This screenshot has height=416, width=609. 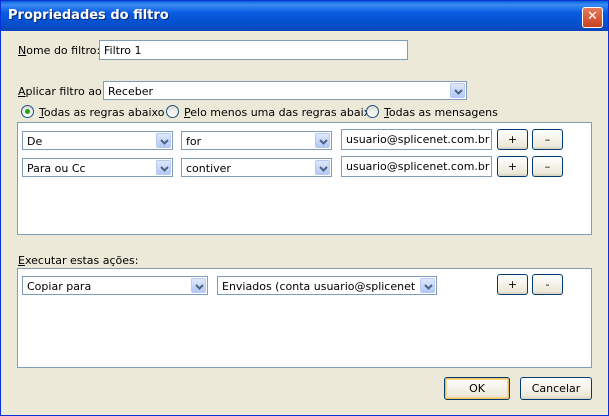 What do you see at coordinates (59, 286) in the screenshot?
I see `action-type-value: Copiar para` at bounding box center [59, 286].